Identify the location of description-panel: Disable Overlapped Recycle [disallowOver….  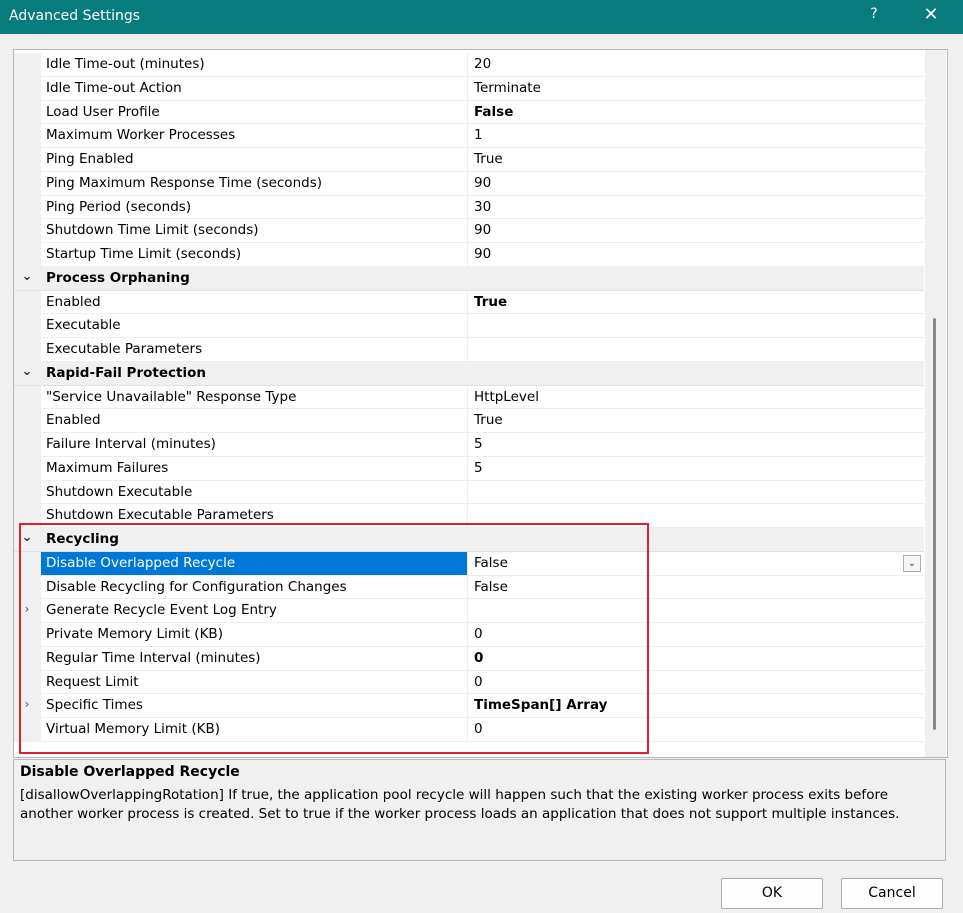
(479, 810).